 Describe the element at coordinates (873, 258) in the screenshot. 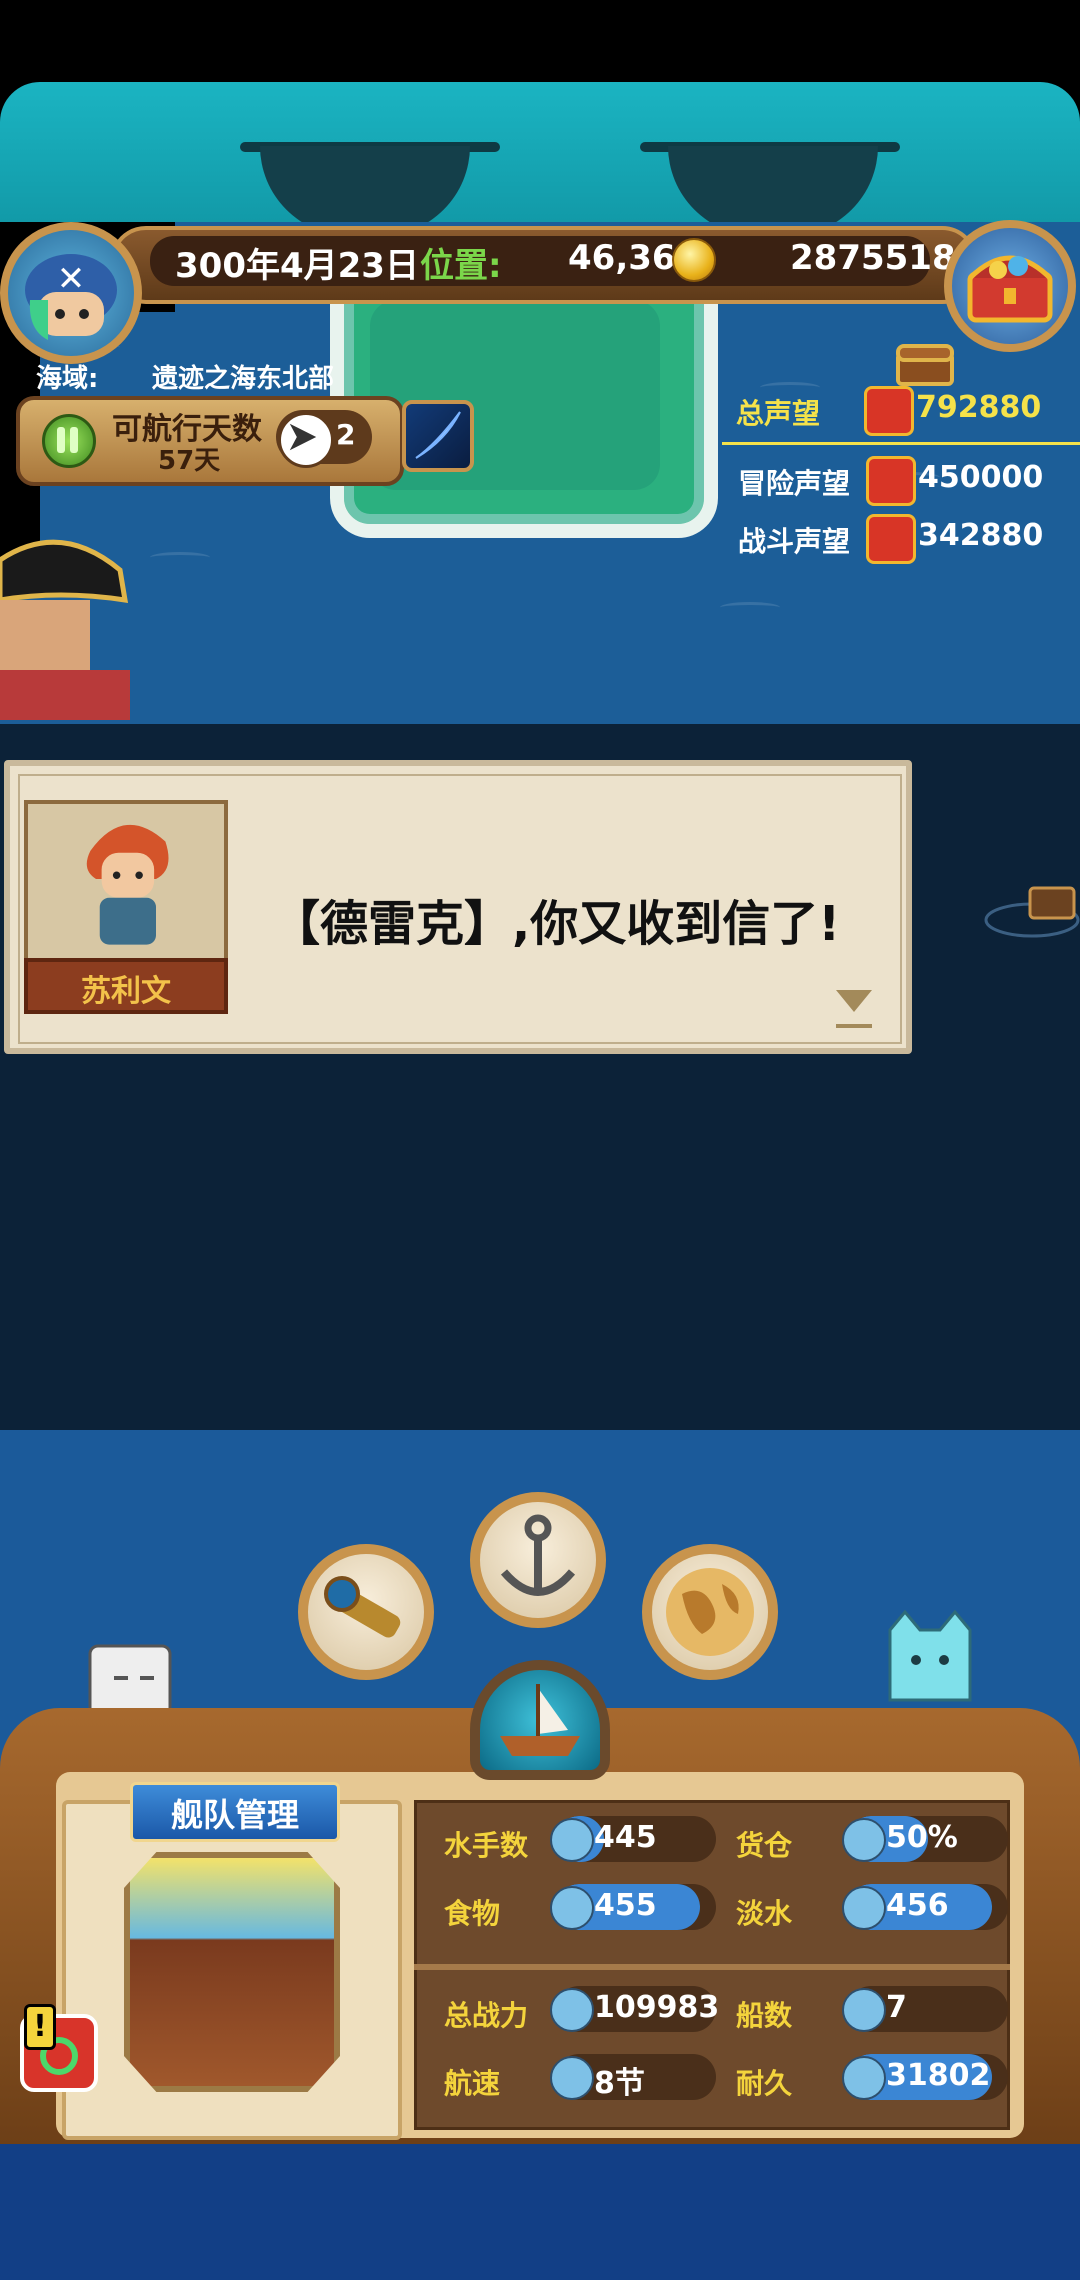

I see `gold-amount: 2875518` at that location.